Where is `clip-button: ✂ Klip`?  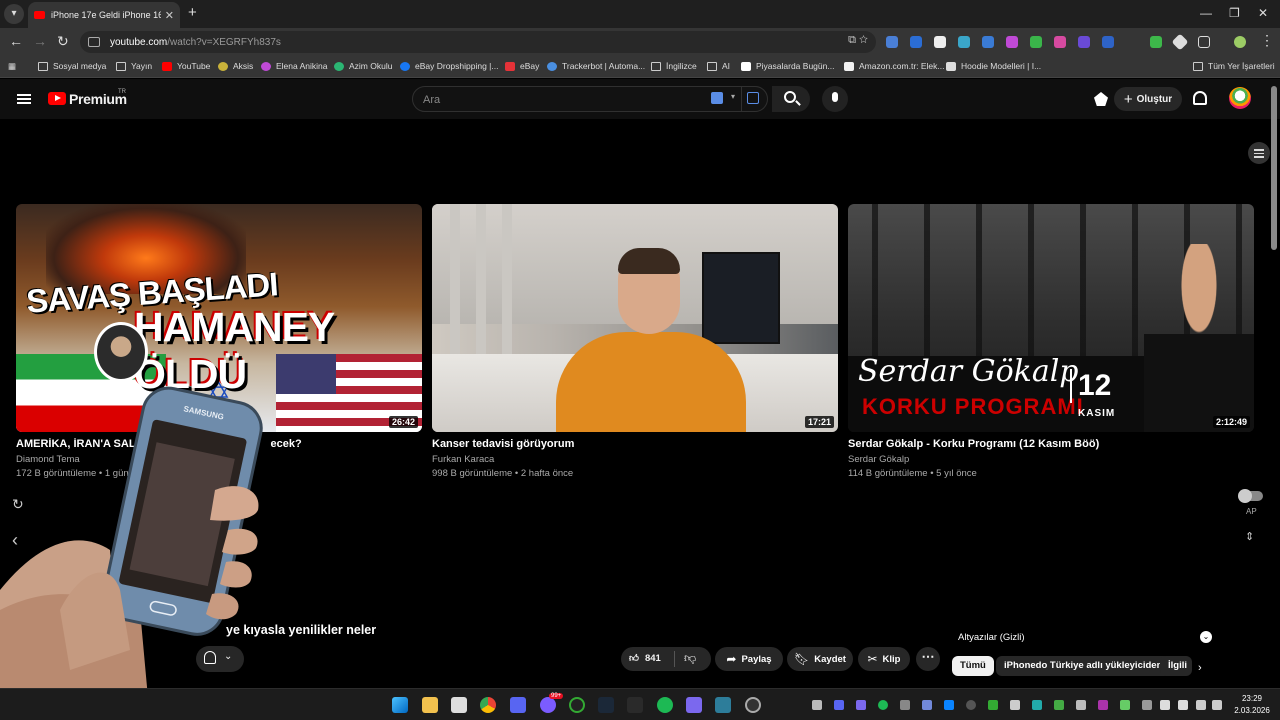 clip-button: ✂ Klip is located at coordinates (884, 659).